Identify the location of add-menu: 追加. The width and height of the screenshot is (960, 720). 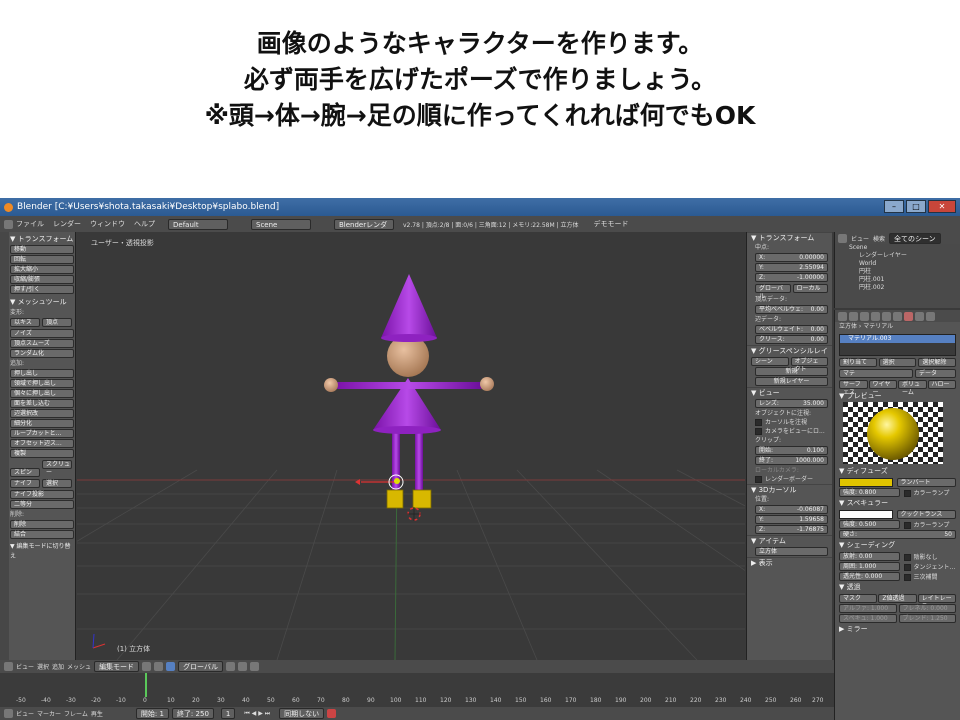
(58, 666).